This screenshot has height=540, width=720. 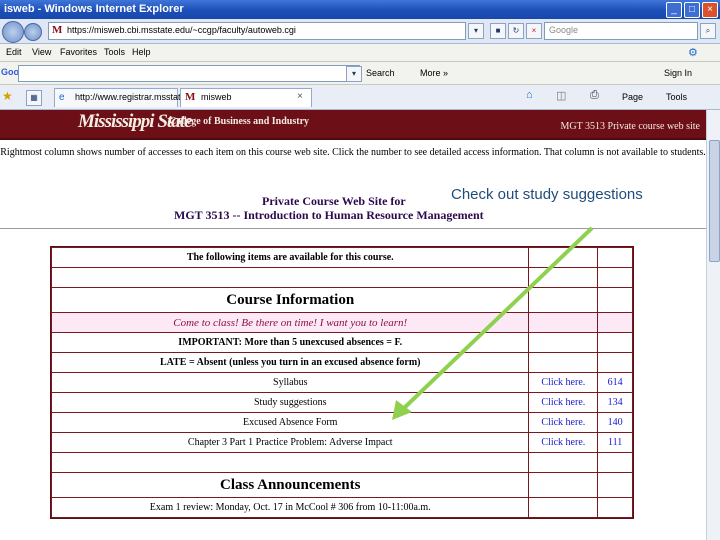 What do you see at coordinates (189, 73) in the screenshot?
I see `google-search-input` at bounding box center [189, 73].